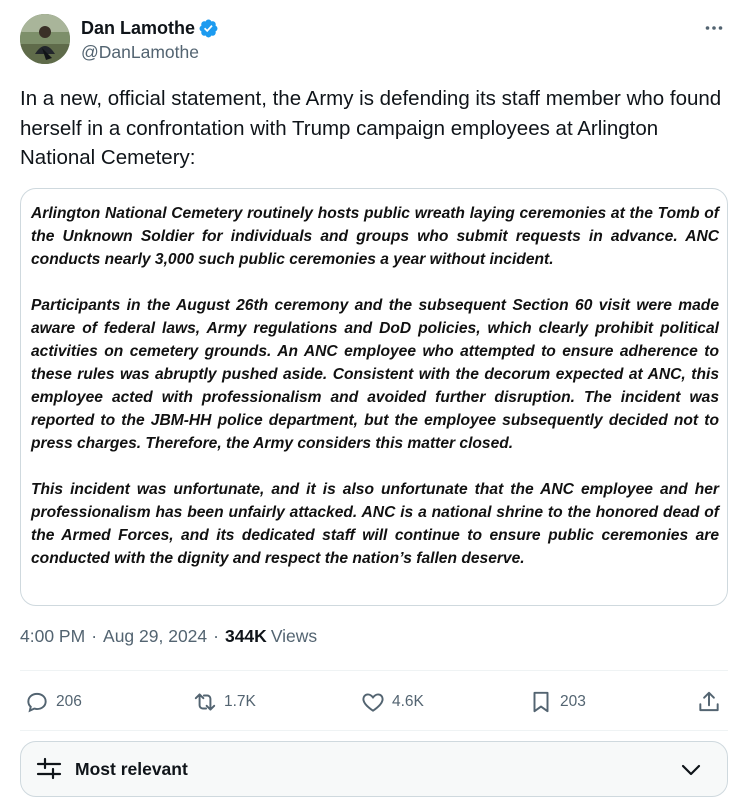 The width and height of the screenshot is (748, 808). What do you see at coordinates (69, 701) in the screenshot?
I see `reply-count: 206` at bounding box center [69, 701].